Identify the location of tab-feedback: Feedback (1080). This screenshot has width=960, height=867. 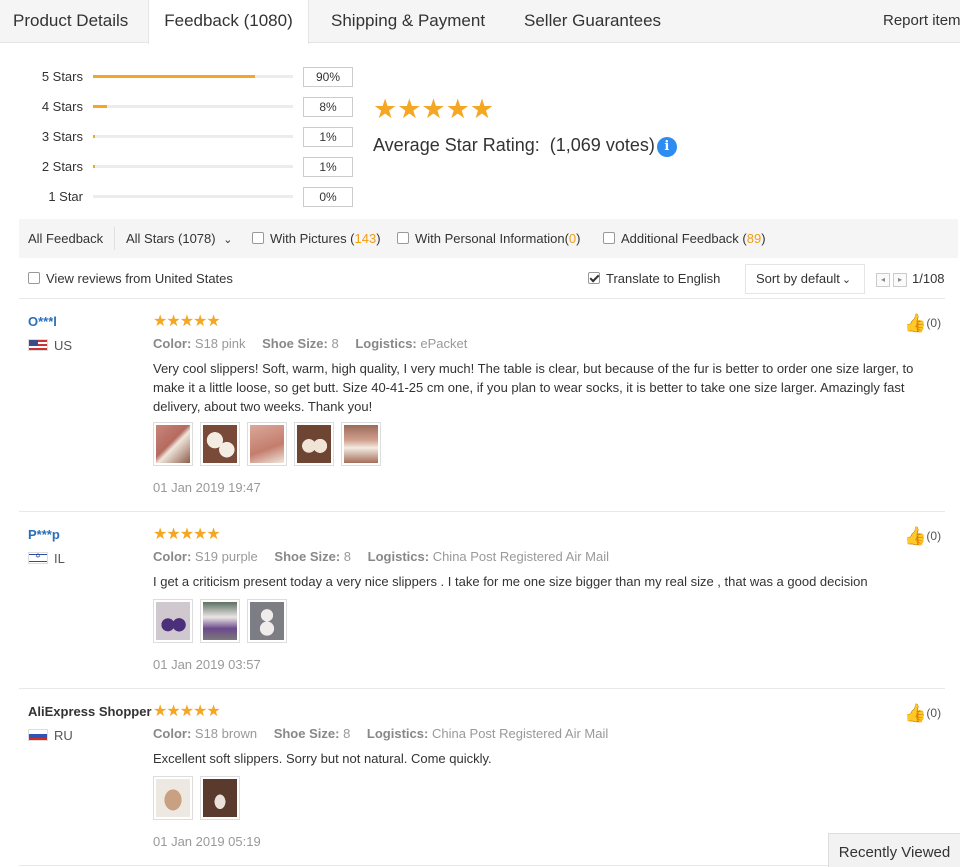
(228, 22).